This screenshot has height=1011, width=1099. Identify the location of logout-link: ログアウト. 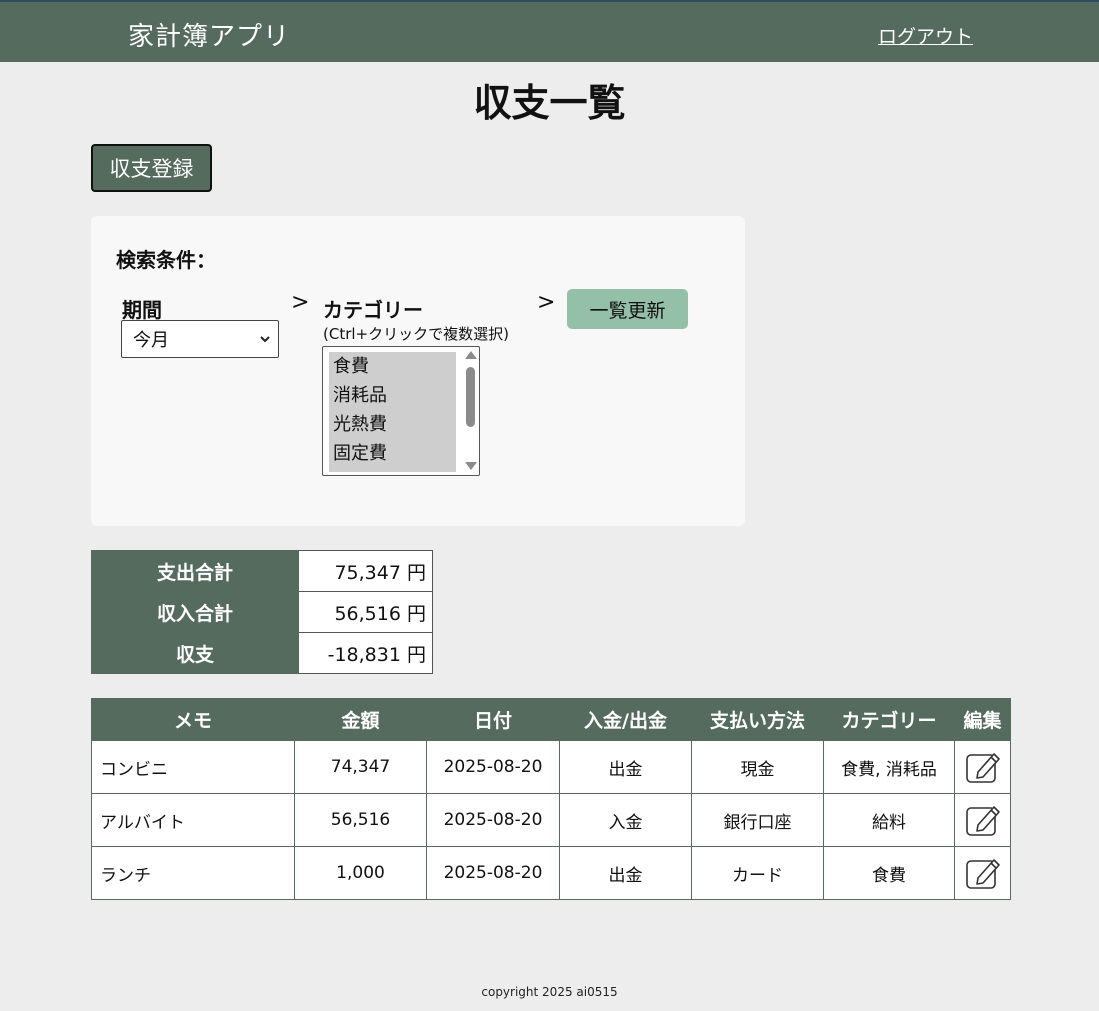
(925, 35).